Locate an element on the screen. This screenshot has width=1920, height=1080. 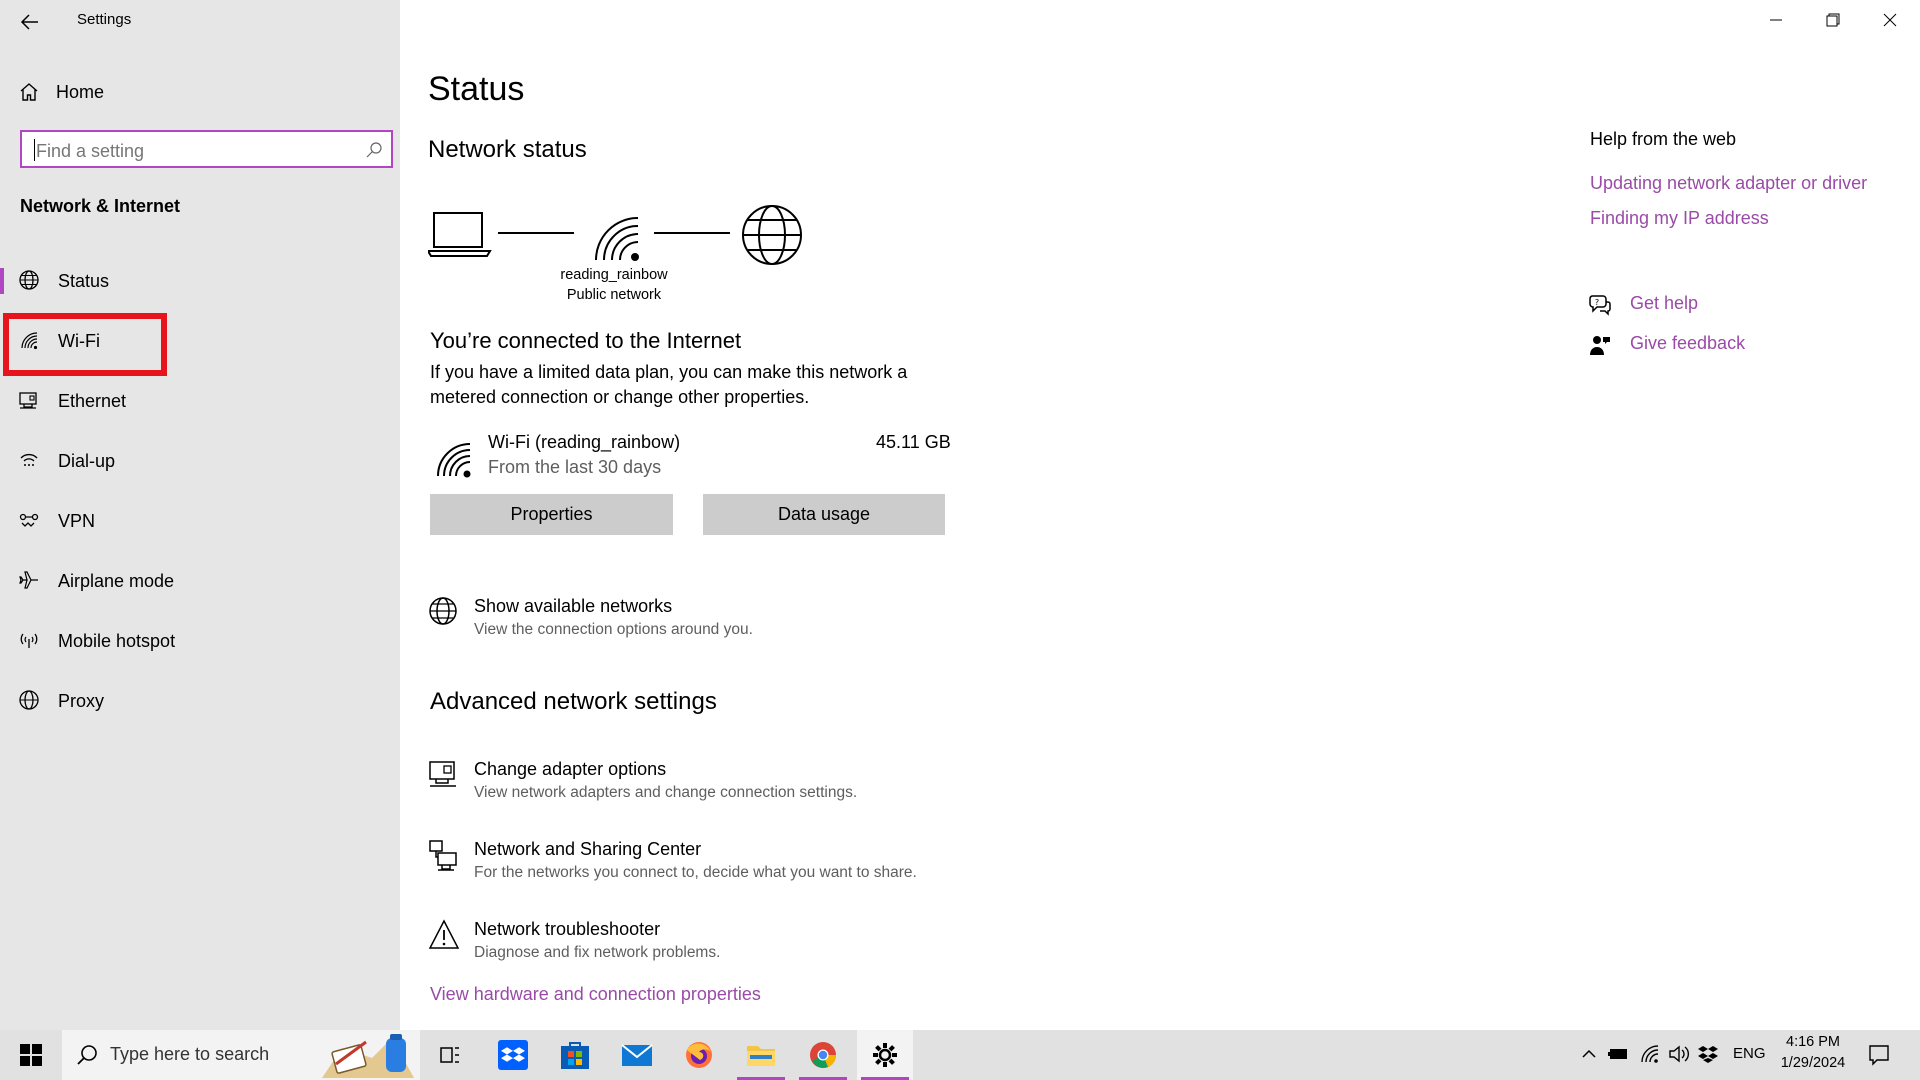
vpn-icon is located at coordinates (30, 521).